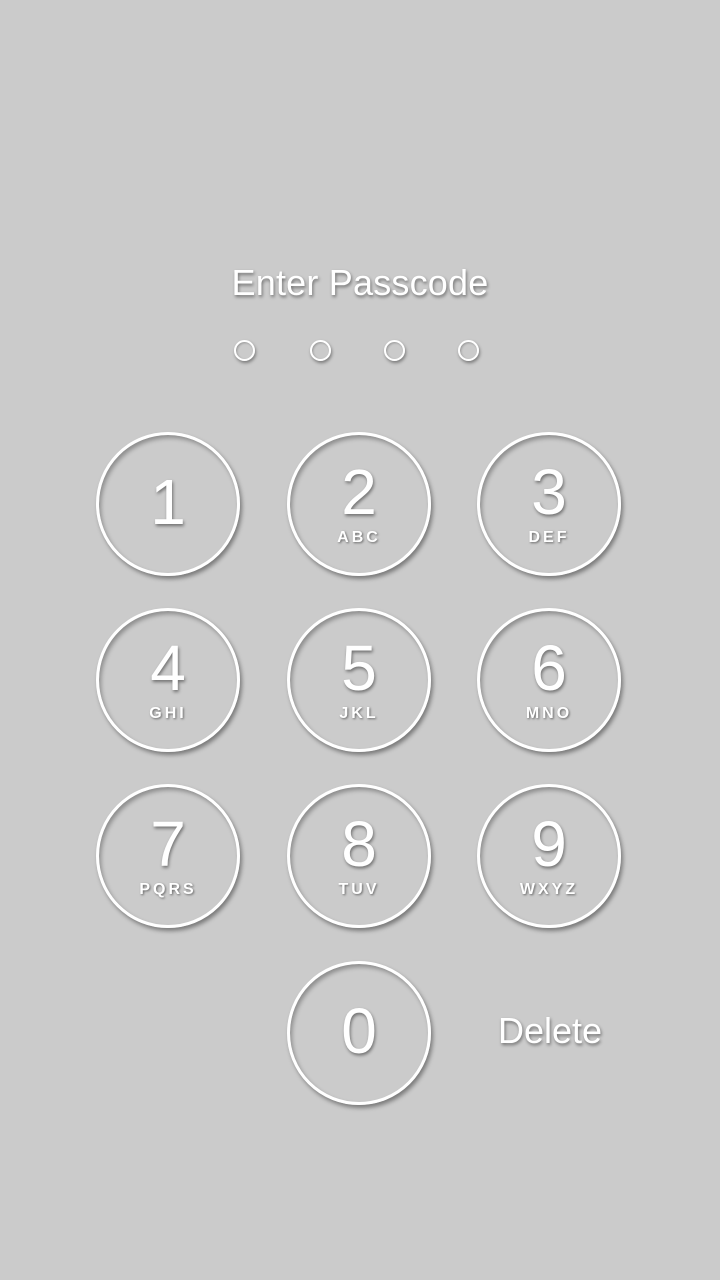 The image size is (720, 1280). Describe the element at coordinates (359, 844) in the screenshot. I see `key-8-digit: 8` at that location.